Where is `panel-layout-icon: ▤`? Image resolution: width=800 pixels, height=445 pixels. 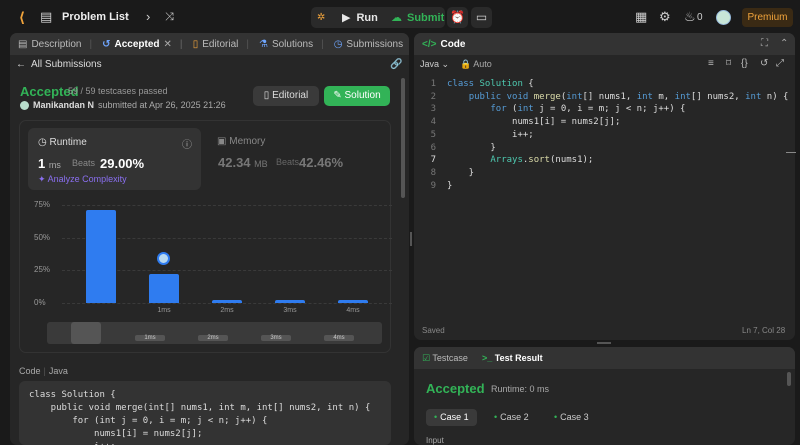 panel-layout-icon: ▤ is located at coordinates (46, 17).